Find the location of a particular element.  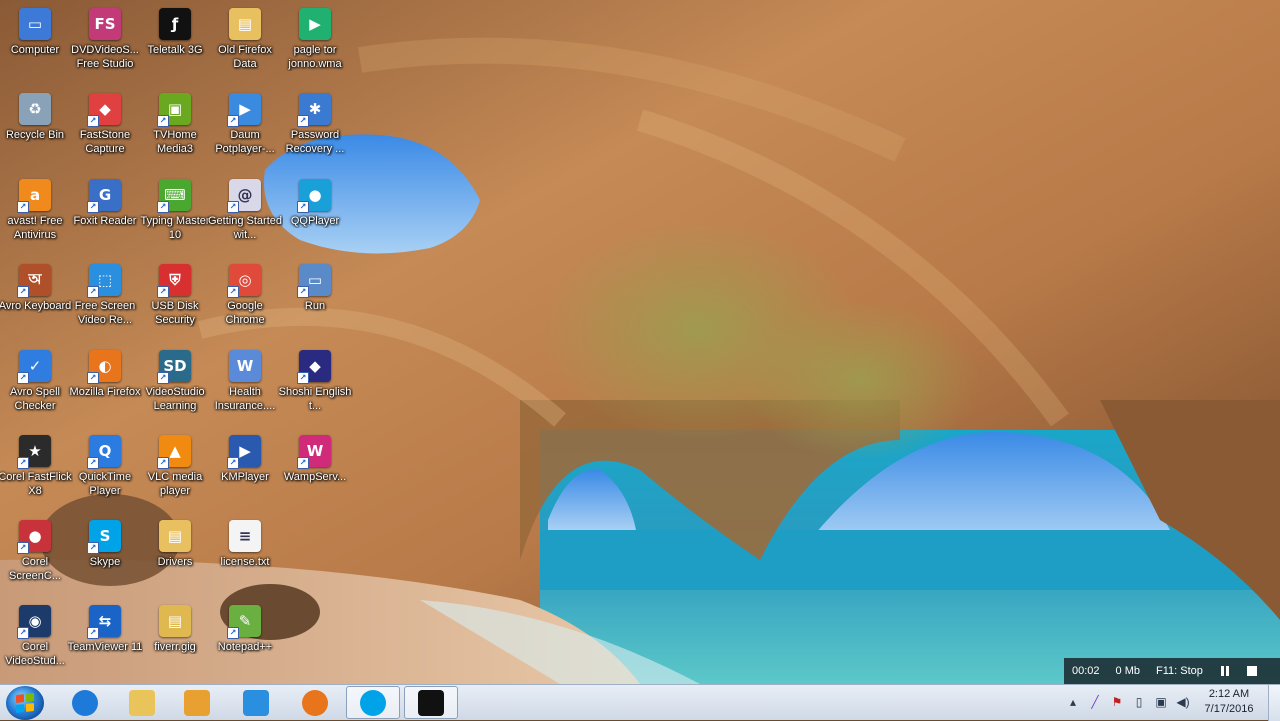

desktop-icon-label: VLC media player is located at coordinates (175, 484).